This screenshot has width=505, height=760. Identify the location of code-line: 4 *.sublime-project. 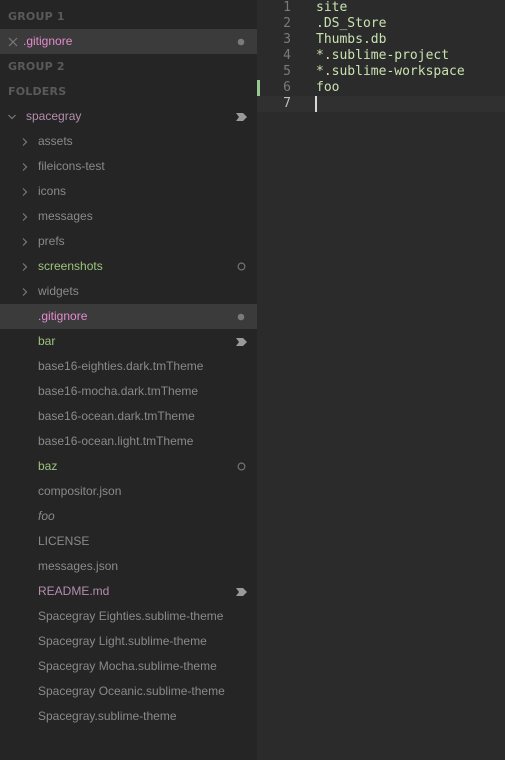
(381, 56).